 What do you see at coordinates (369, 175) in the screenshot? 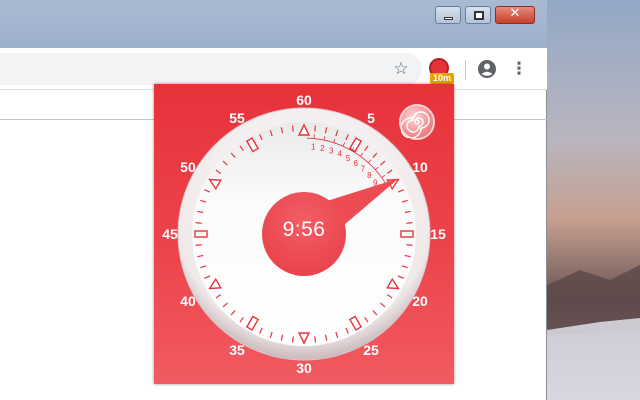
I see `sub-scale-label: 8` at bounding box center [369, 175].